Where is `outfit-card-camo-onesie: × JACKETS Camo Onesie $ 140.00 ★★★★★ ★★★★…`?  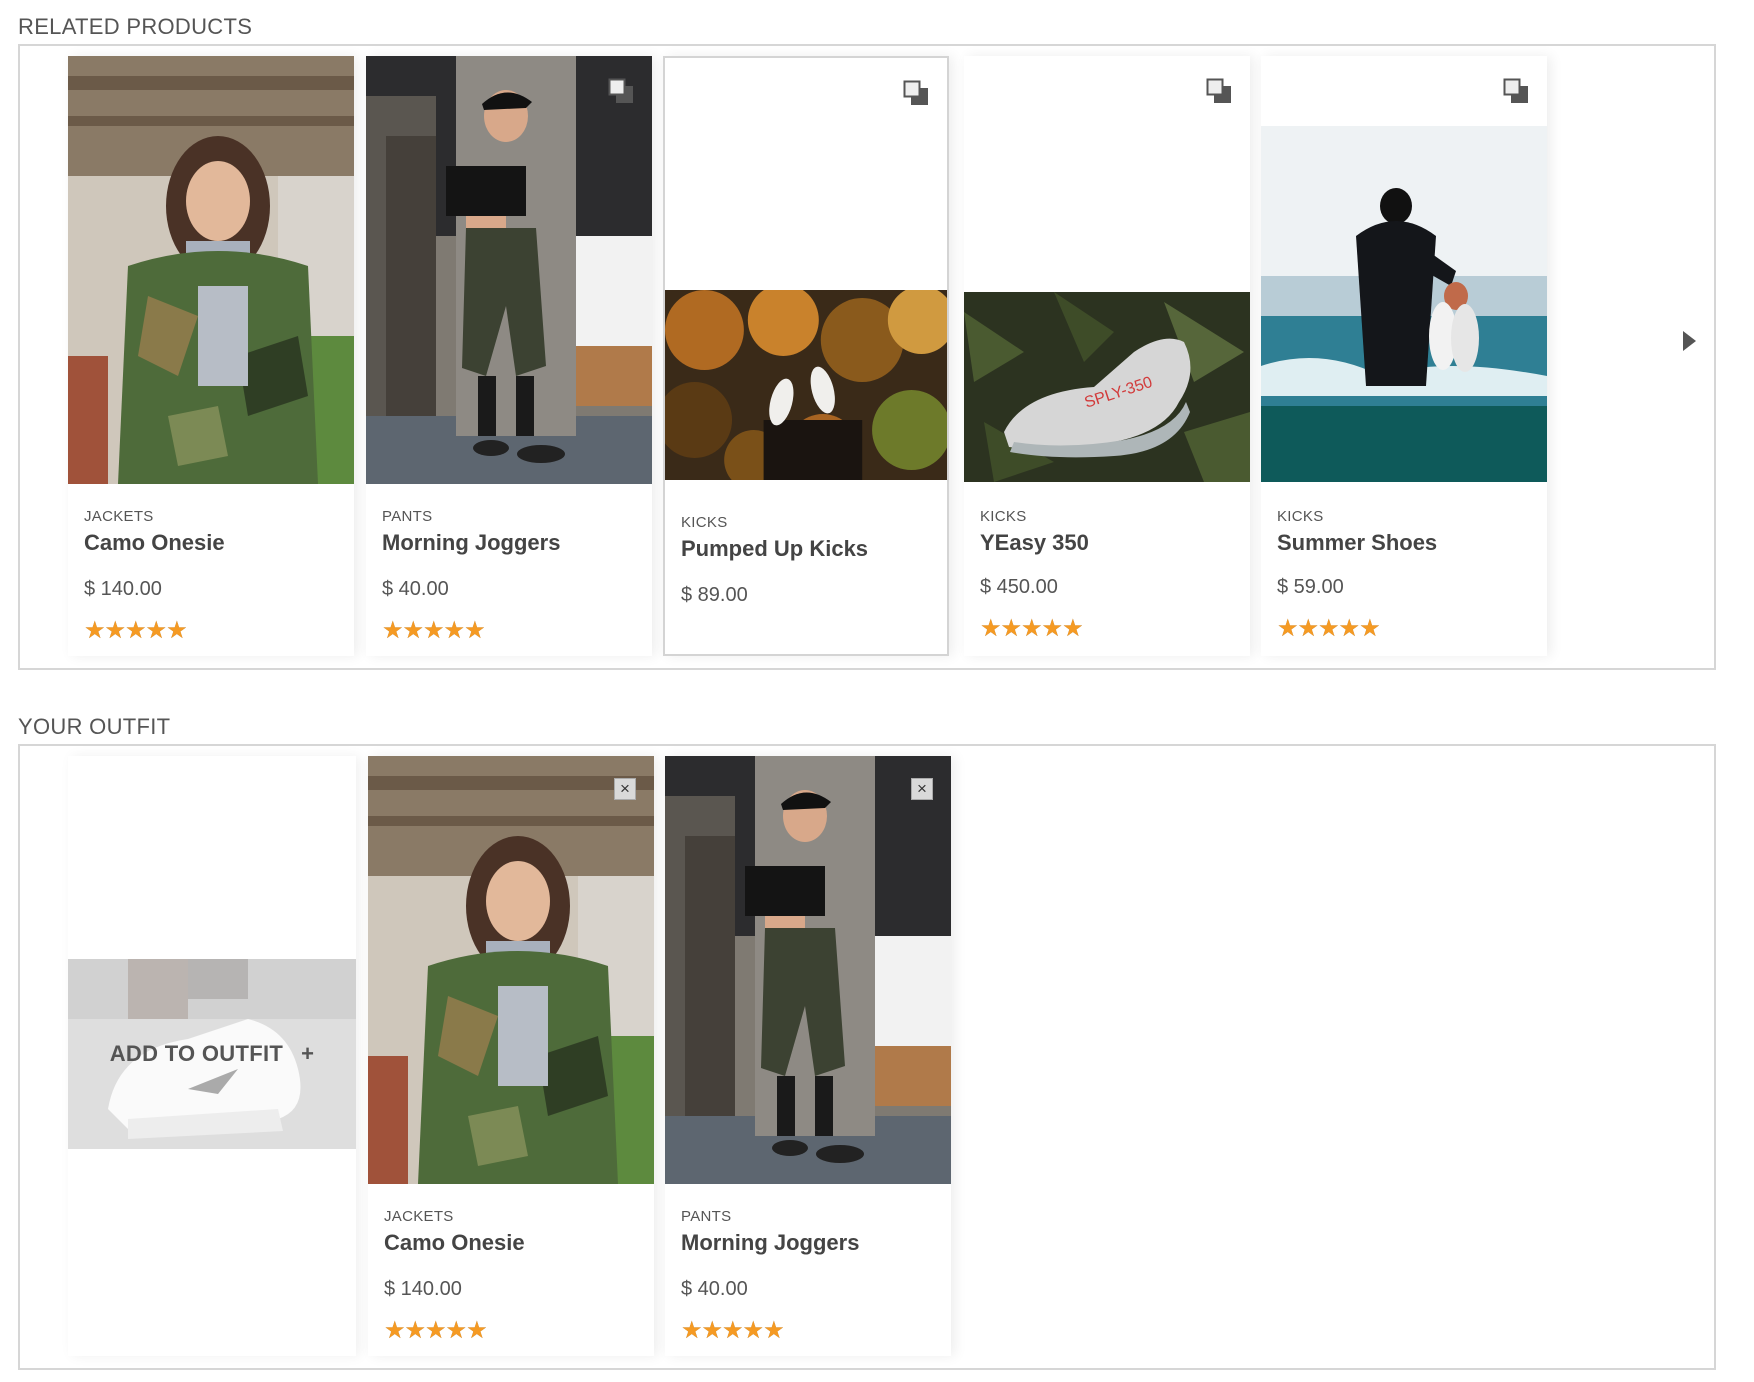
outfit-card-camo-onesie: × JACKETS Camo Onesie $ 140.00 ★★★★★ ★★★★… is located at coordinates (511, 1056).